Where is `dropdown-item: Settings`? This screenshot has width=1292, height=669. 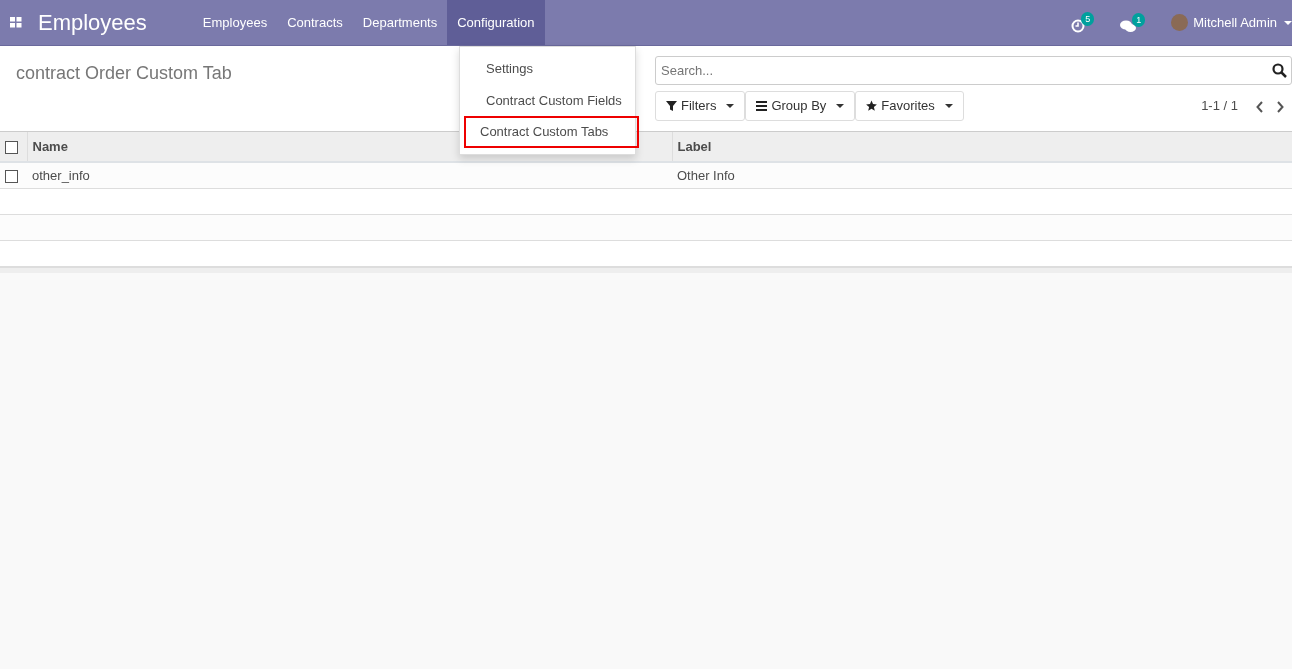 dropdown-item: Settings is located at coordinates (551, 69).